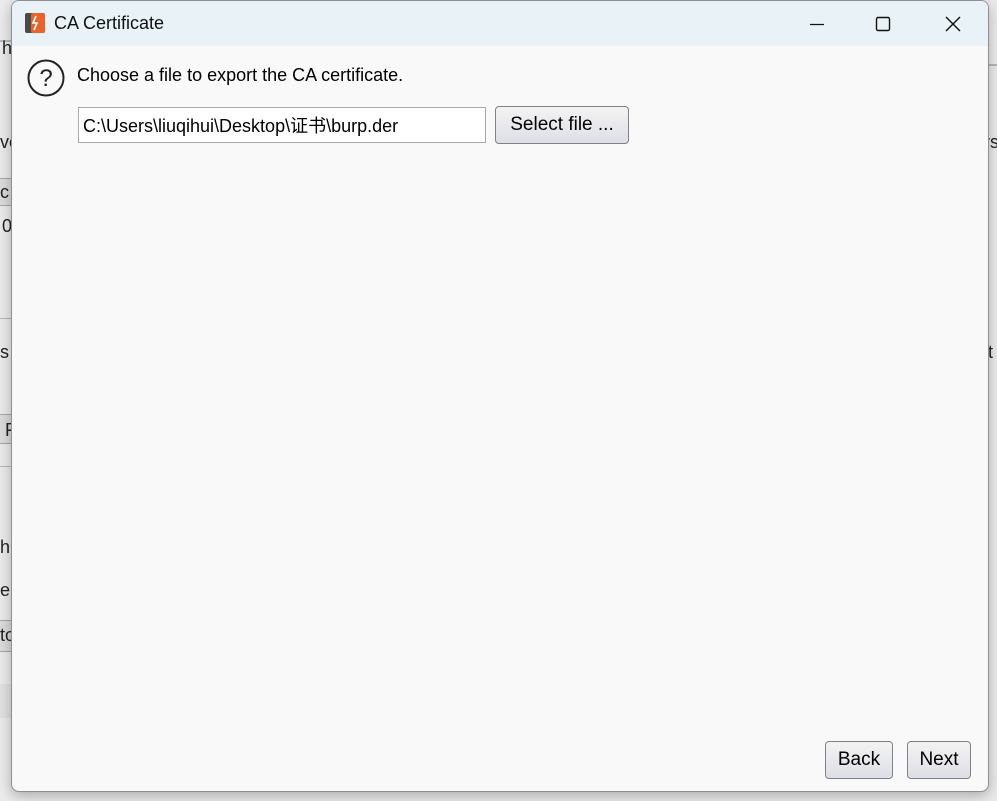  Describe the element at coordinates (859, 760) in the screenshot. I see `back-button: Back` at that location.